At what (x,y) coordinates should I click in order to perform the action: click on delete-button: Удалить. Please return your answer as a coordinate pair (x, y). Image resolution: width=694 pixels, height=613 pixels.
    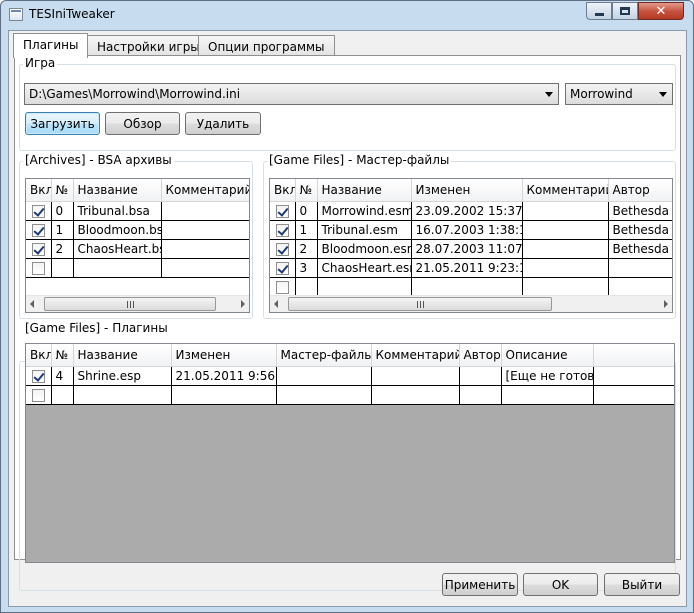
    Looking at the image, I should click on (223, 123).